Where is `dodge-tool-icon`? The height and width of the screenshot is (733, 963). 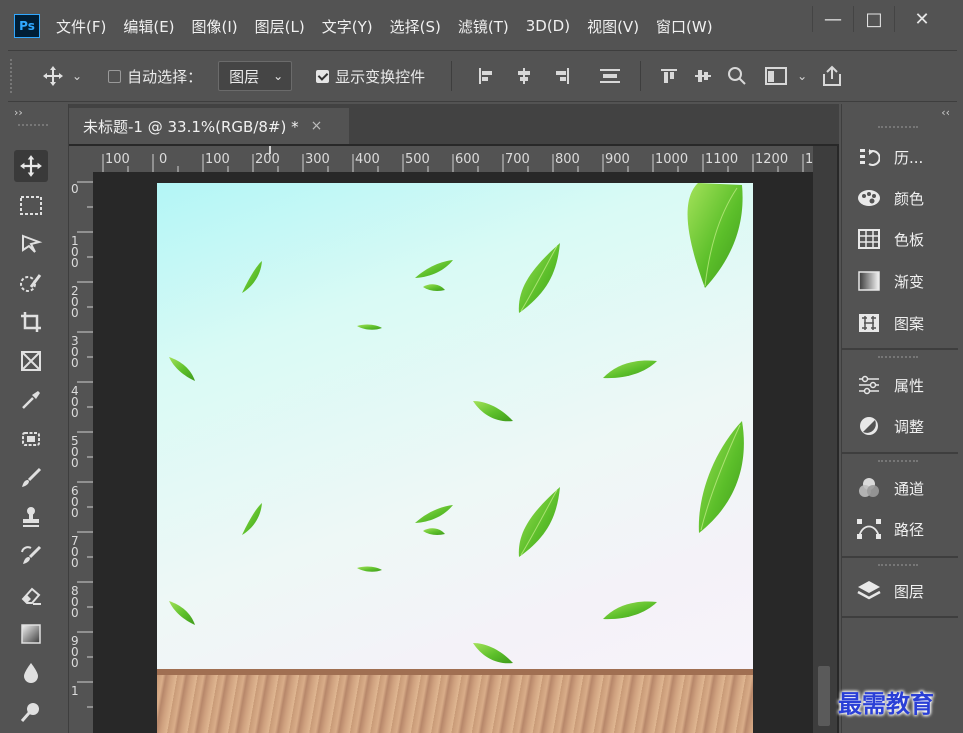
dodge-tool-icon is located at coordinates (31, 712).